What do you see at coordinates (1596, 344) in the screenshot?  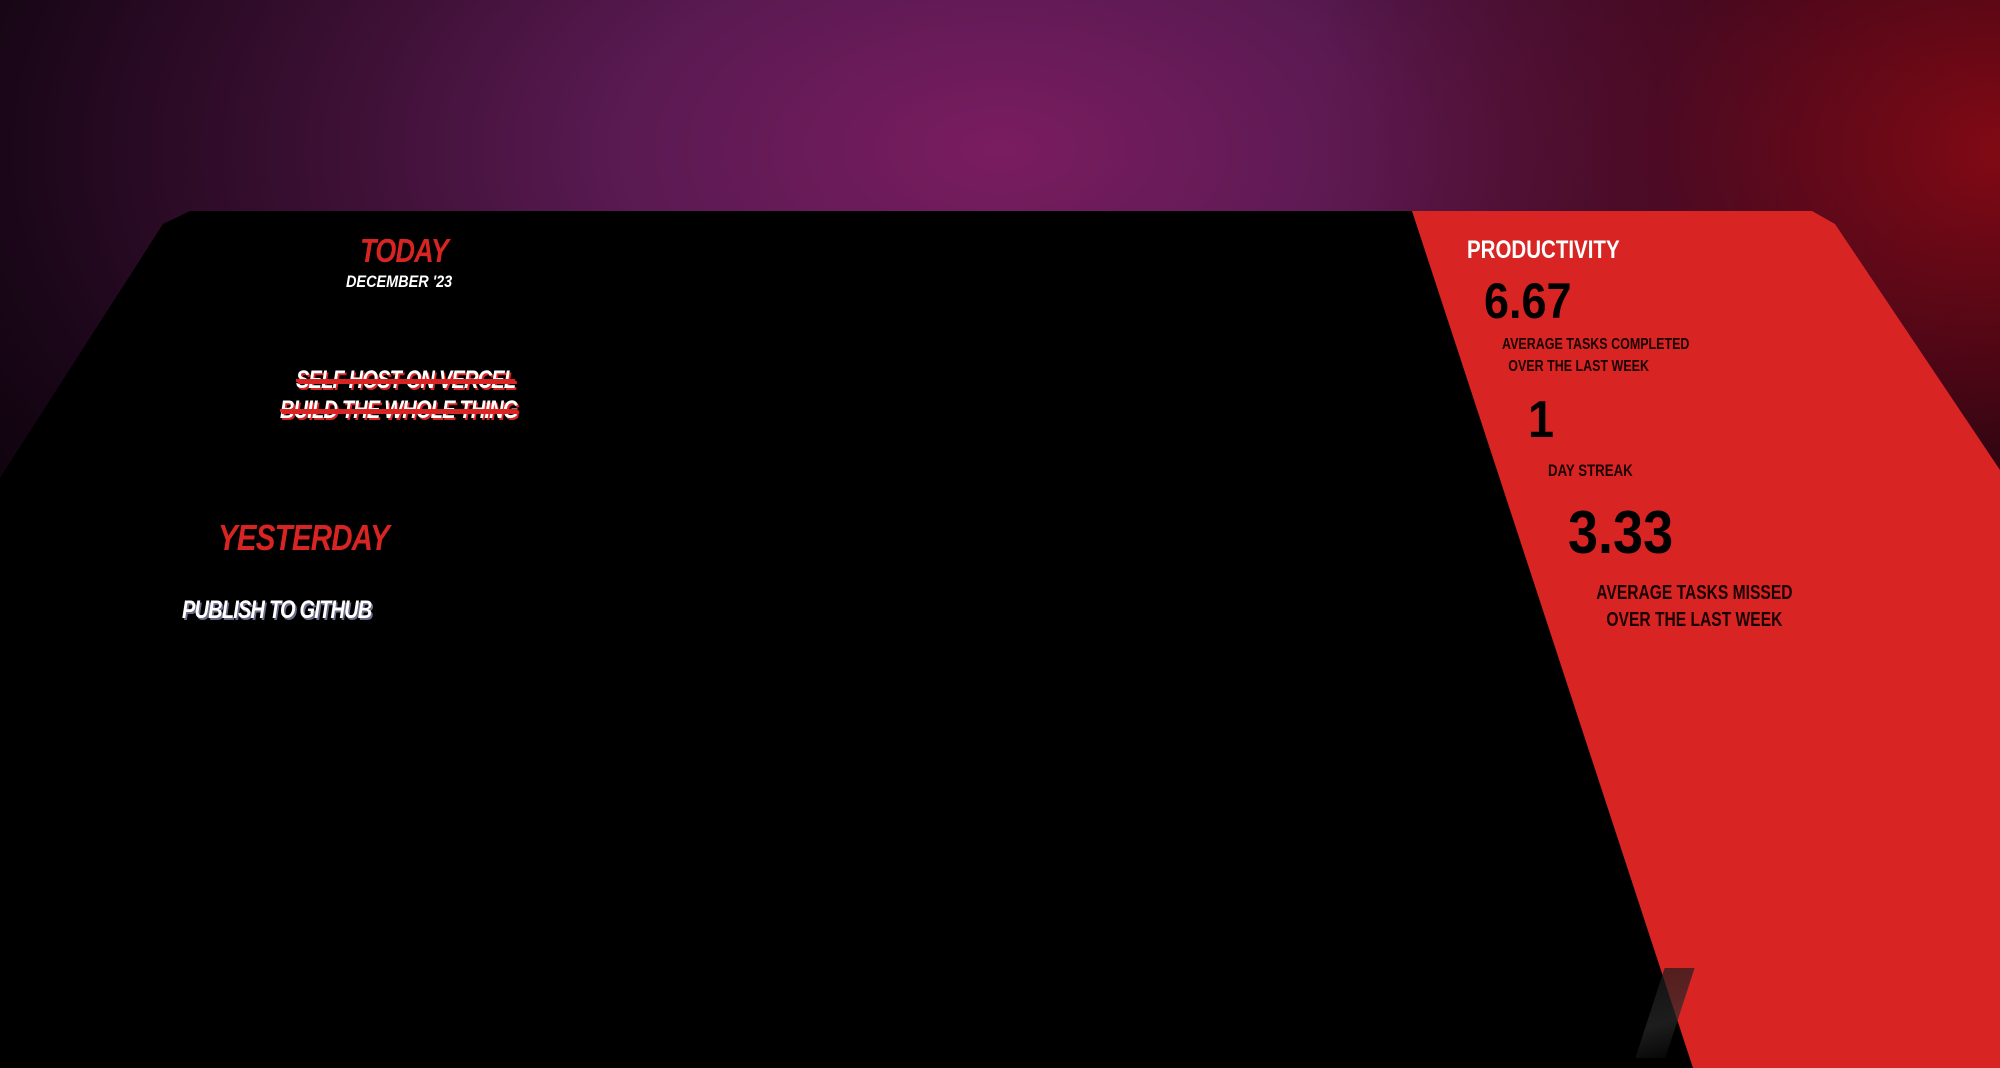 I see `stat-label-line: AVERAGE TASKS COMPLETED` at bounding box center [1596, 344].